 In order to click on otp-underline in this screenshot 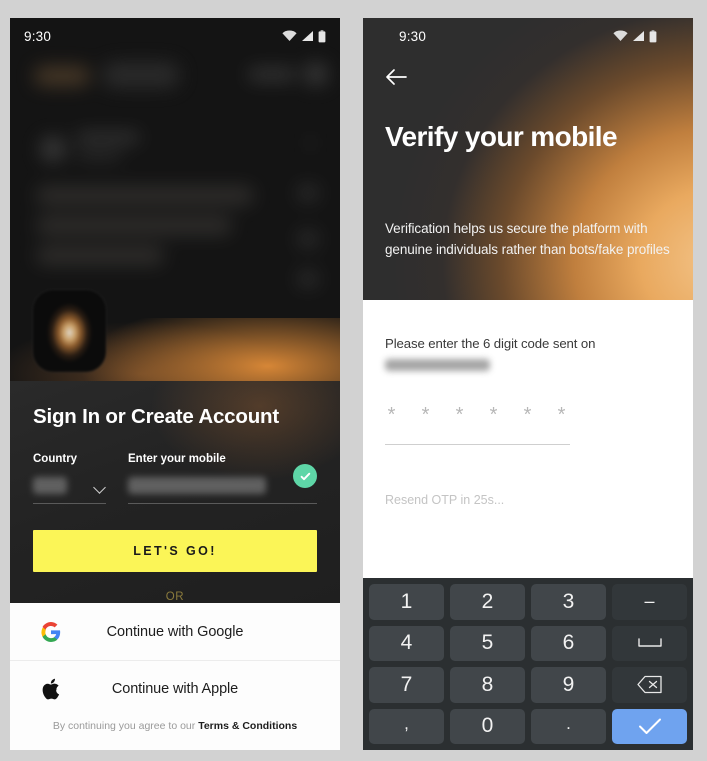, I will do `click(477, 444)`.